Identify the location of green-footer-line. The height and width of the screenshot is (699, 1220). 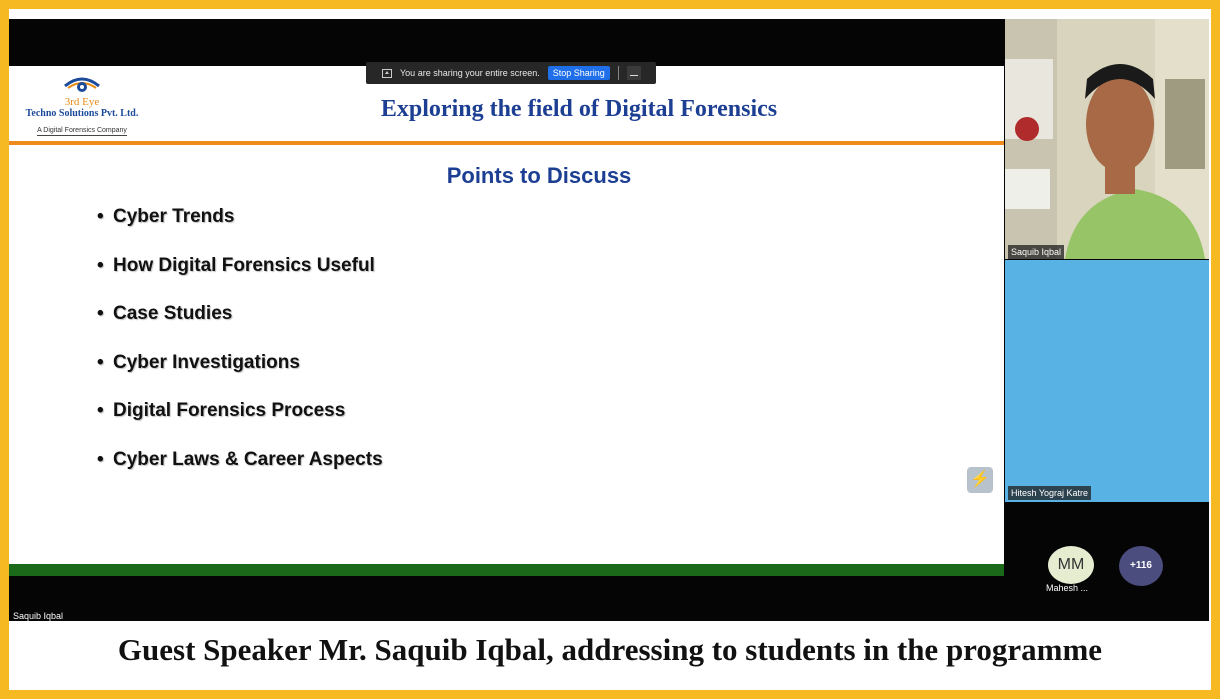
(506, 570).